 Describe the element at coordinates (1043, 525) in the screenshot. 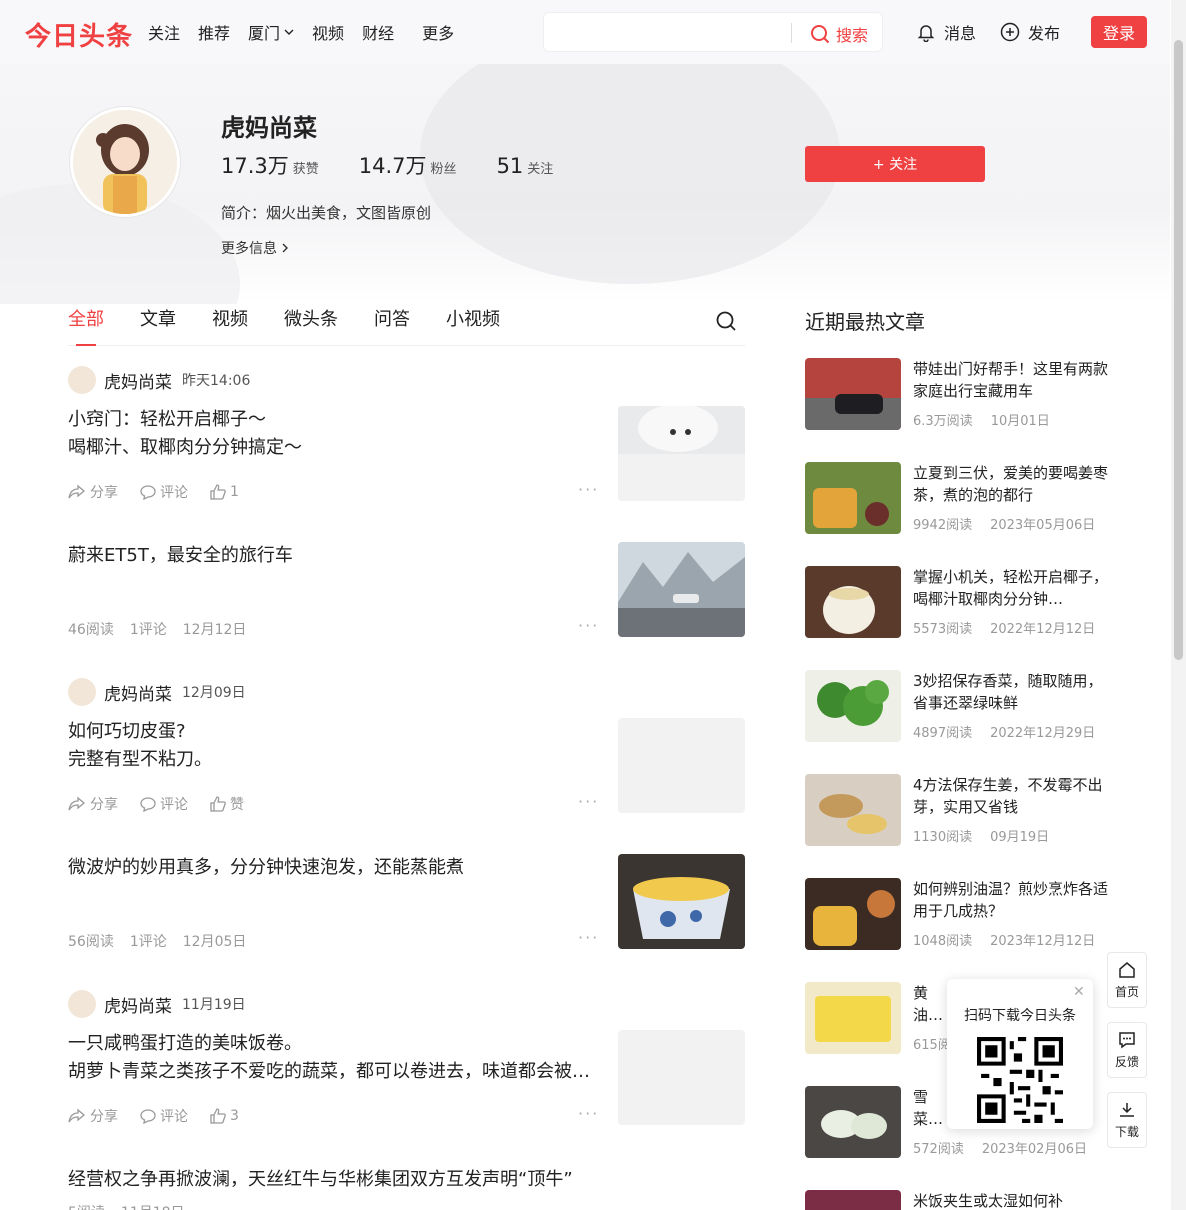

I see `publish-date: 2023年05月06日` at that location.